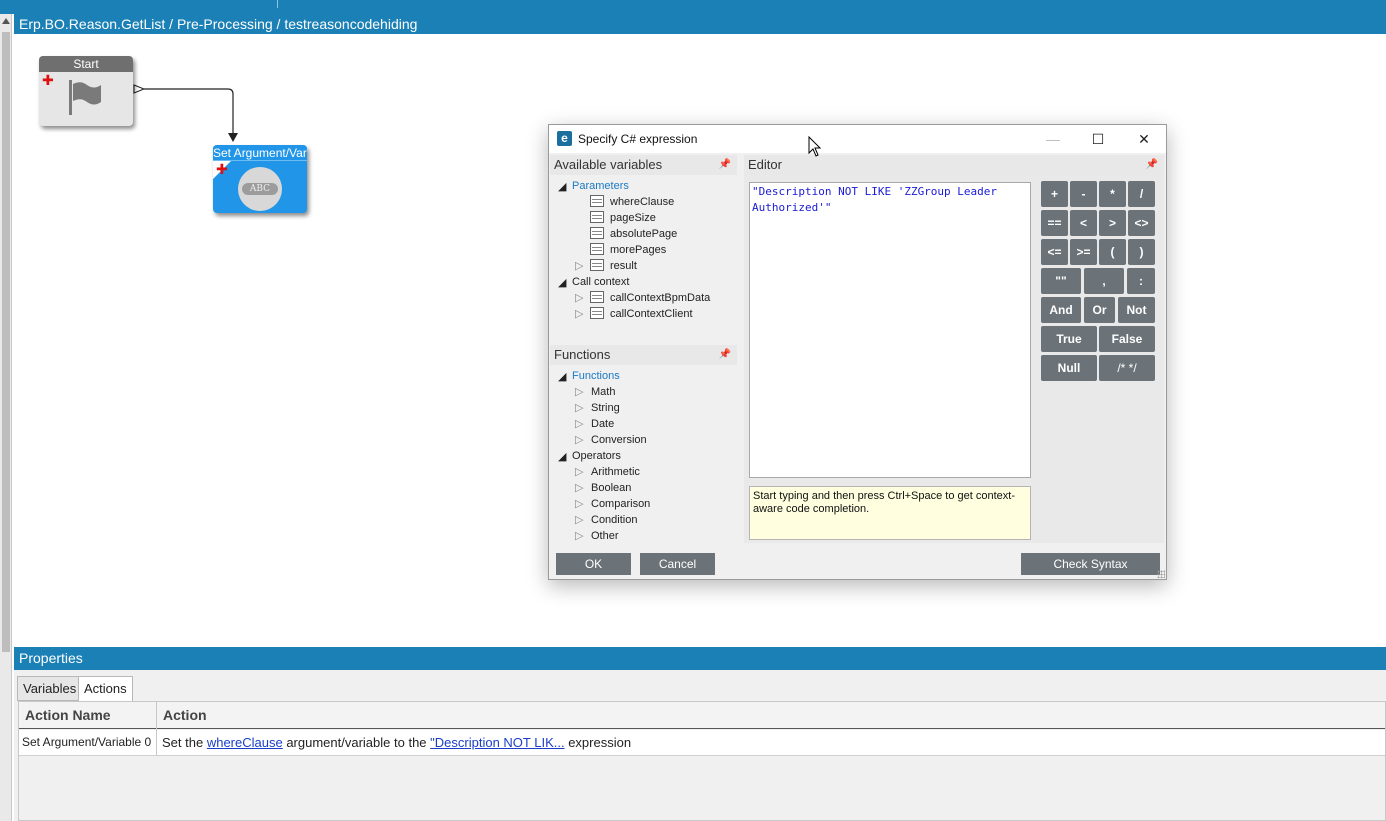  I want to click on key-not-button: Not, so click(1136, 310).